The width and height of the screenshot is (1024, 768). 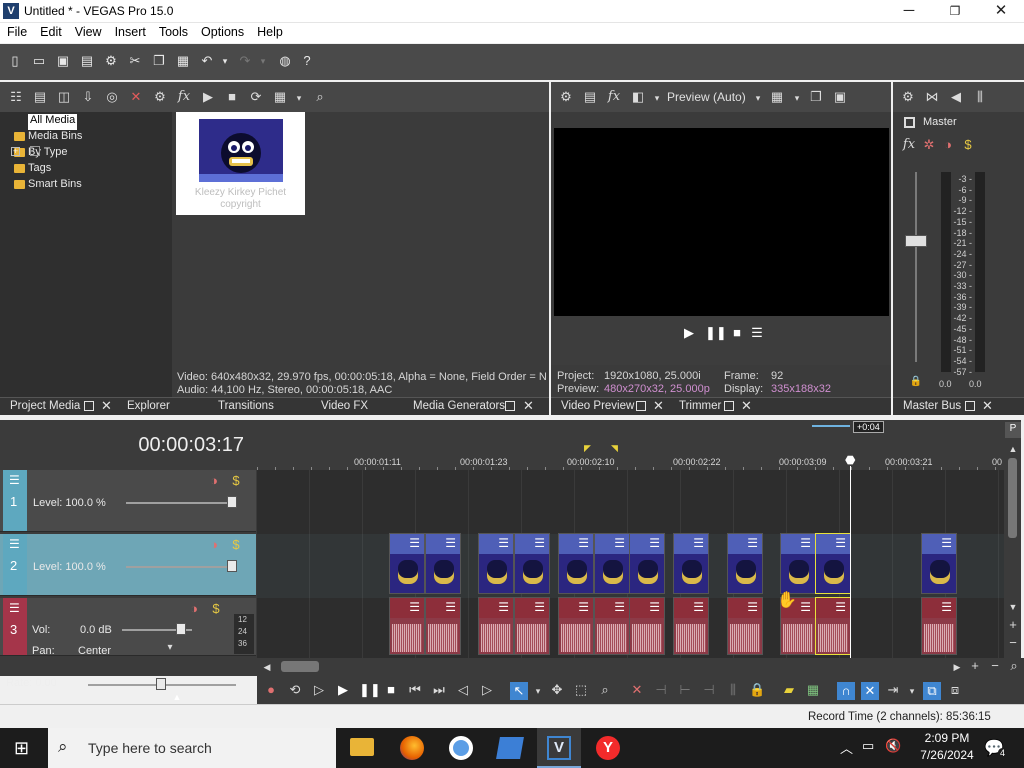 What do you see at coordinates (299, 99) in the screenshot?
I see `views-dropdown-icon: ▾` at bounding box center [299, 99].